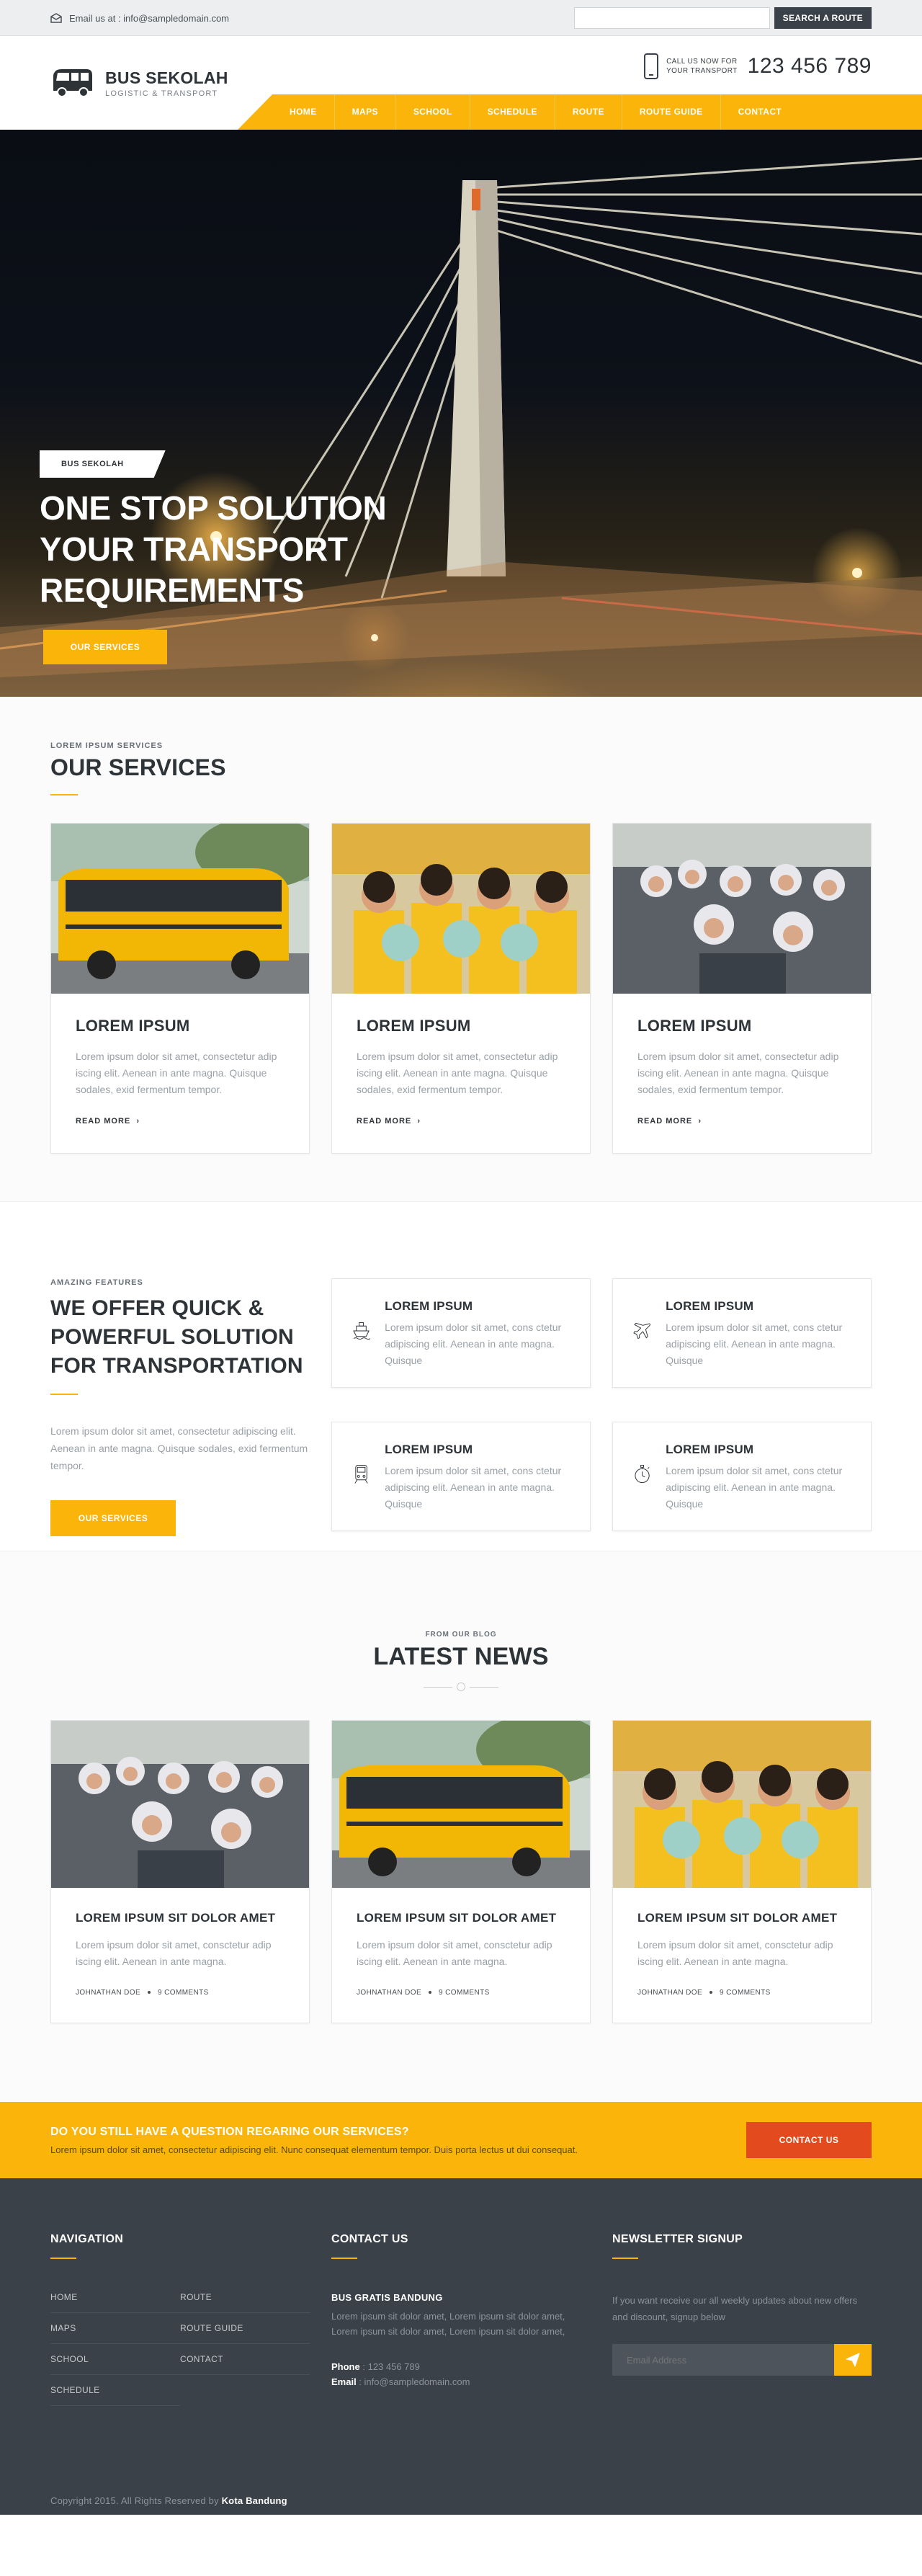 This screenshot has width=922, height=2576. I want to click on top-email-label: Email us at : info@sampledomain.com, so click(149, 18).